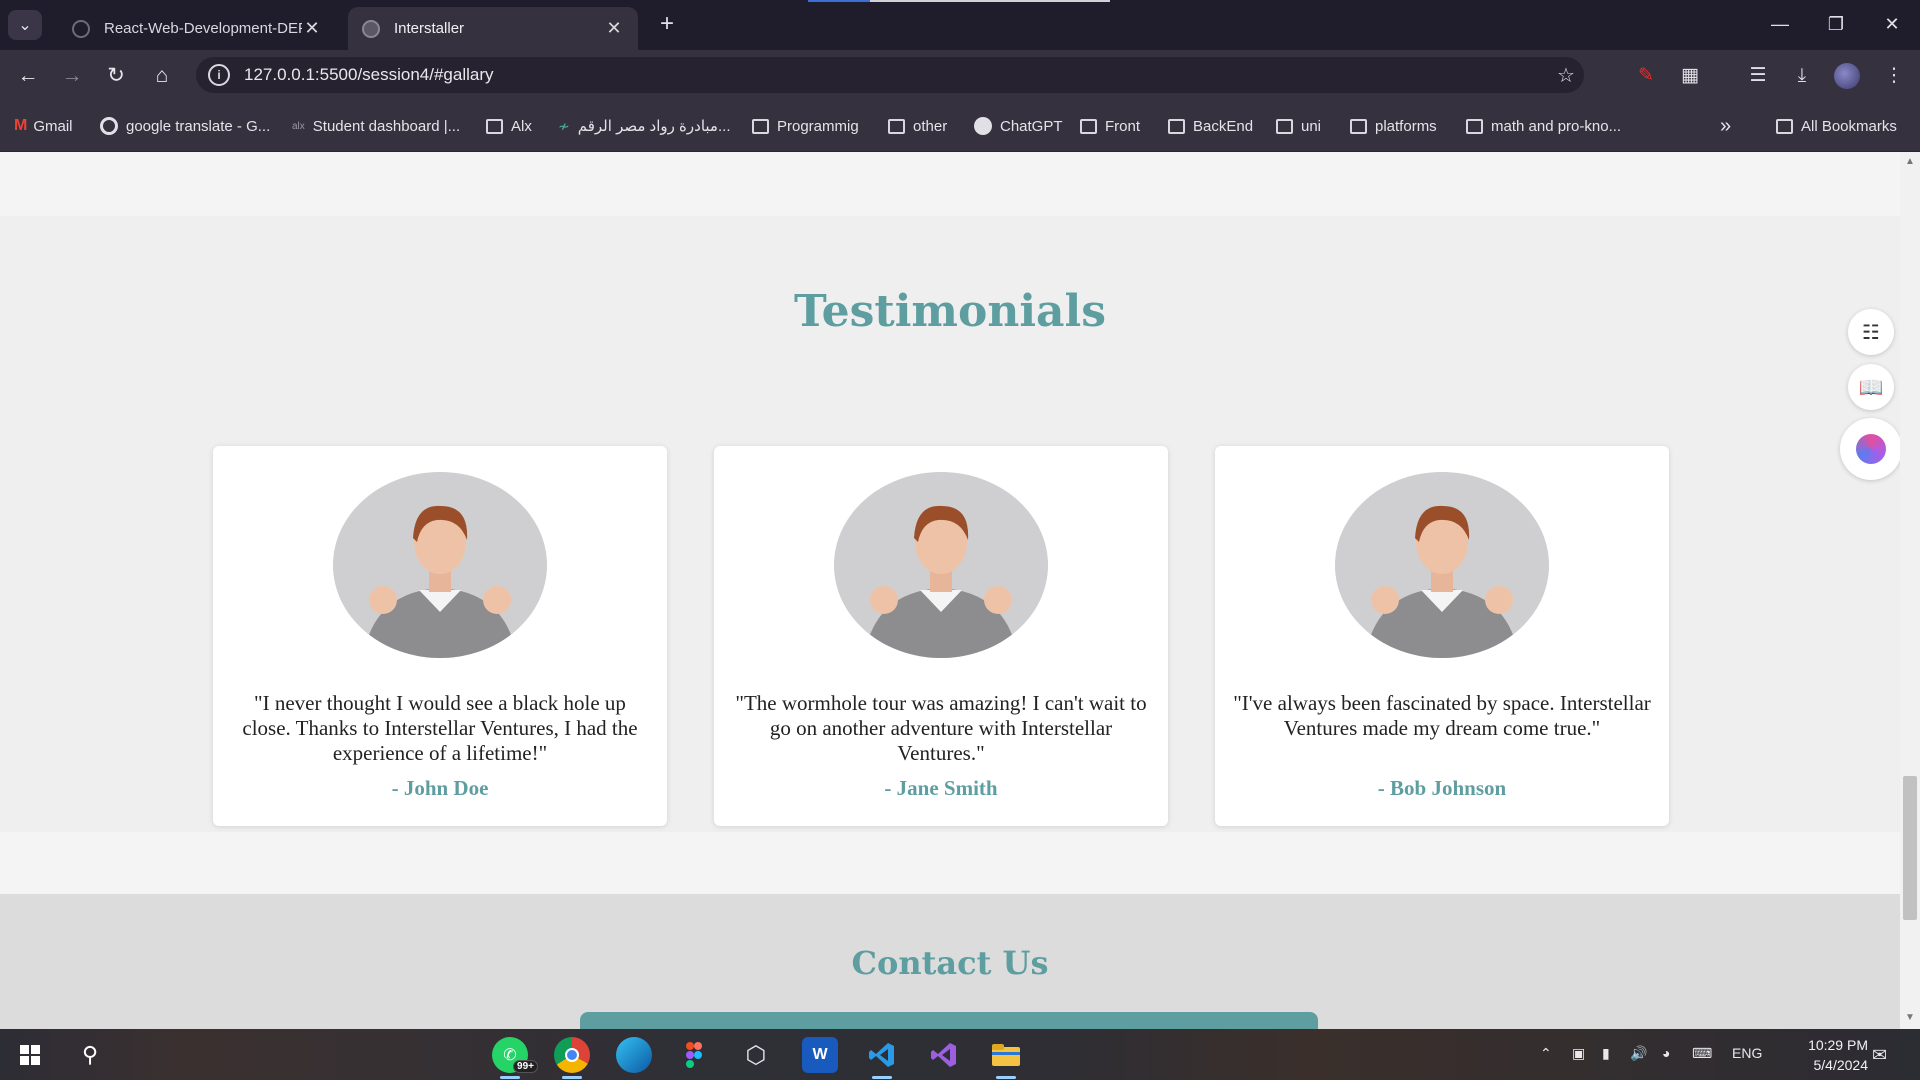 Image resolution: width=1920 pixels, height=1080 pixels. I want to click on contact-form-header, so click(949, 1020).